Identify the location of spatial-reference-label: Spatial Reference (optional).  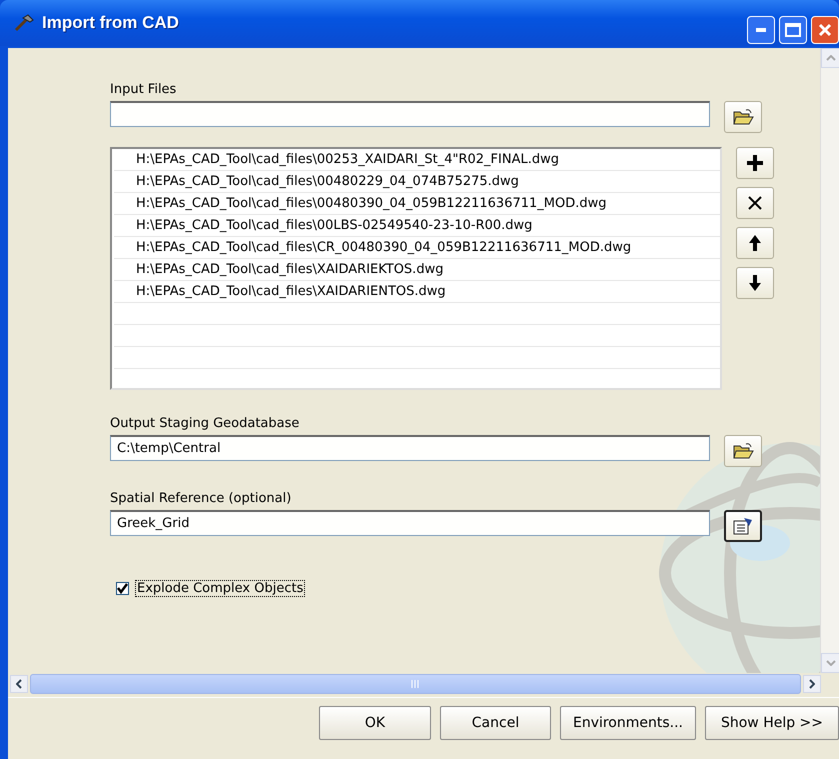
(201, 498).